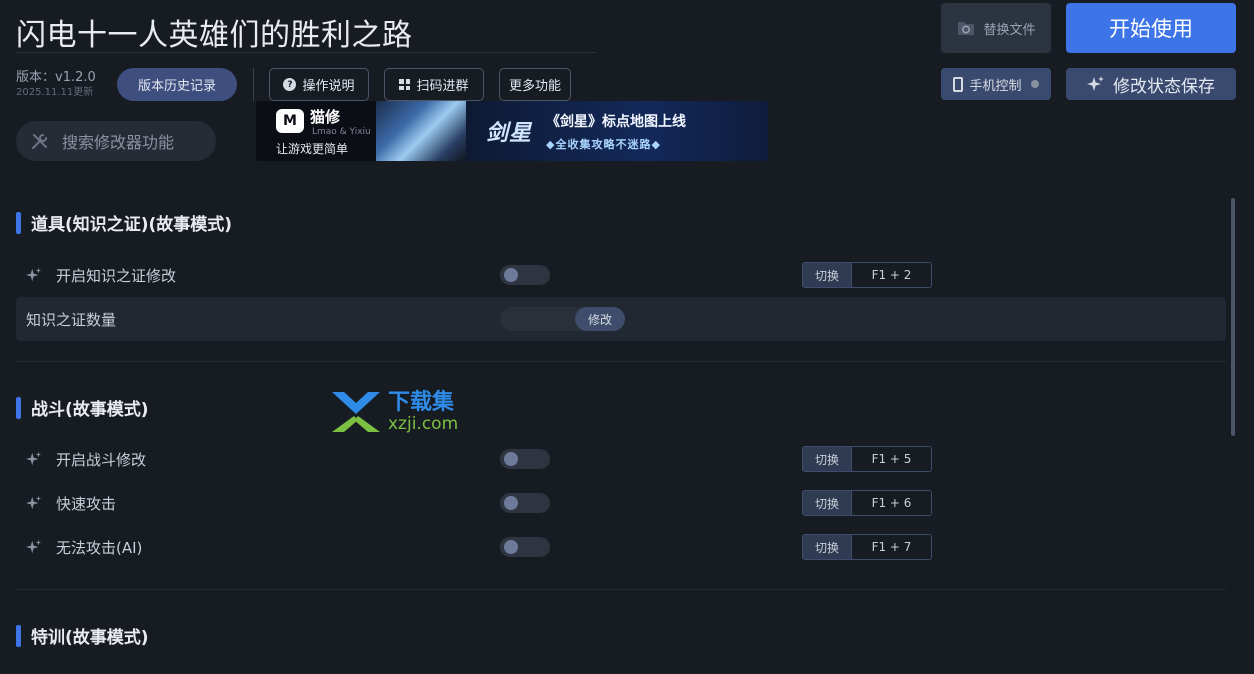 Image resolution: width=1254 pixels, height=674 pixels. Describe the element at coordinates (325, 116) in the screenshot. I see `brand-name: 猫修` at that location.